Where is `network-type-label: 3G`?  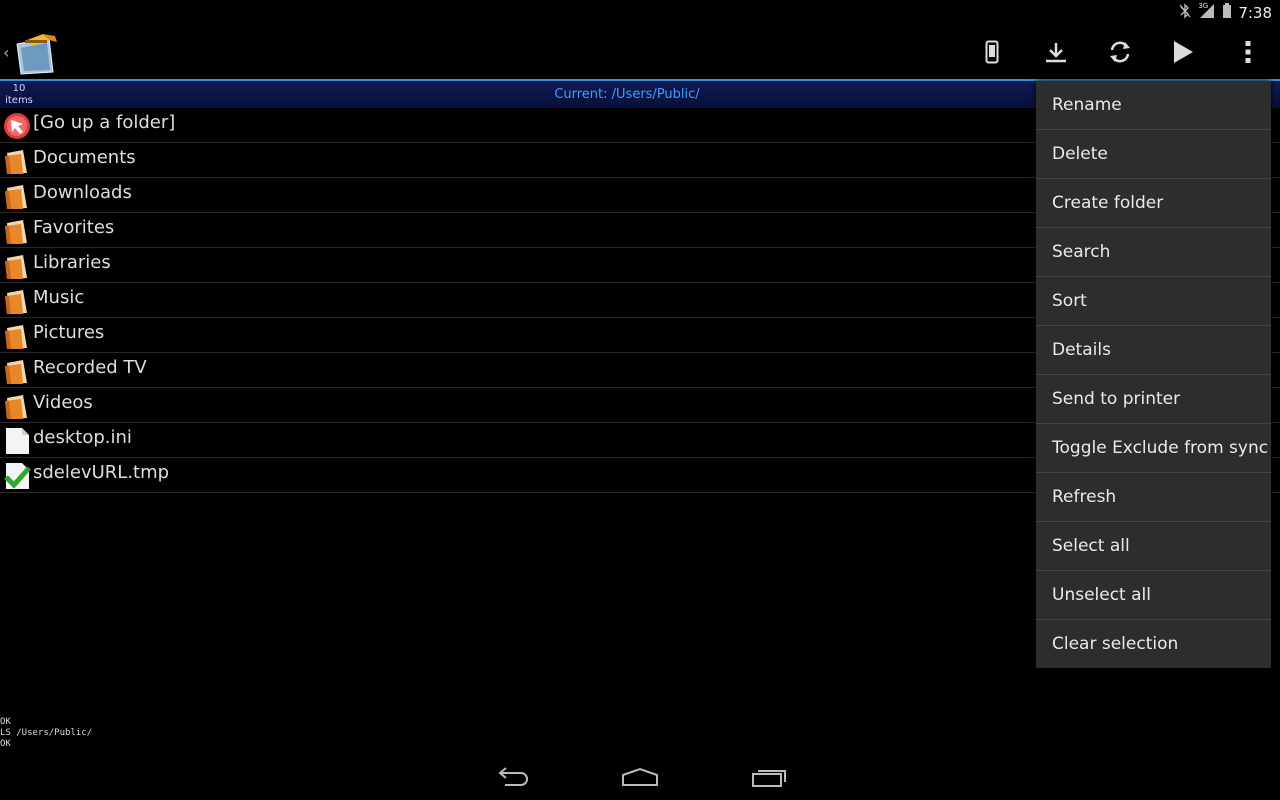 network-type-label: 3G is located at coordinates (1203, 5).